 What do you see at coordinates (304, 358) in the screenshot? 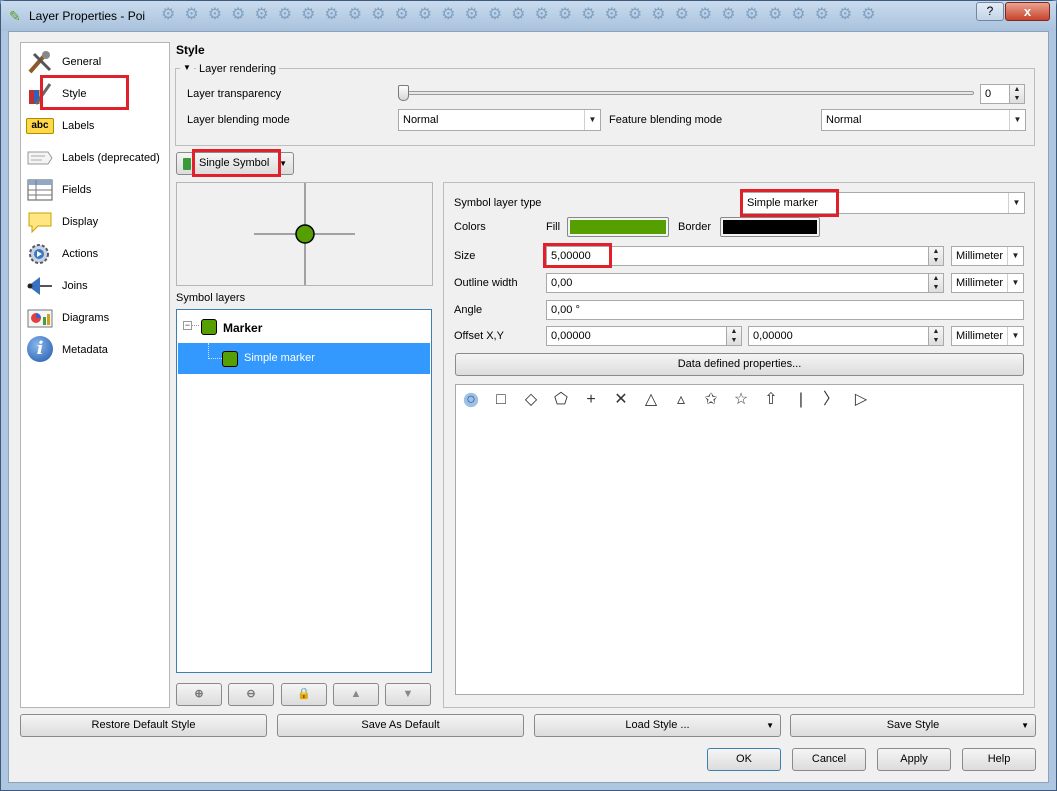
I see `tree-item-simple-marker-row: Simple marker` at bounding box center [304, 358].